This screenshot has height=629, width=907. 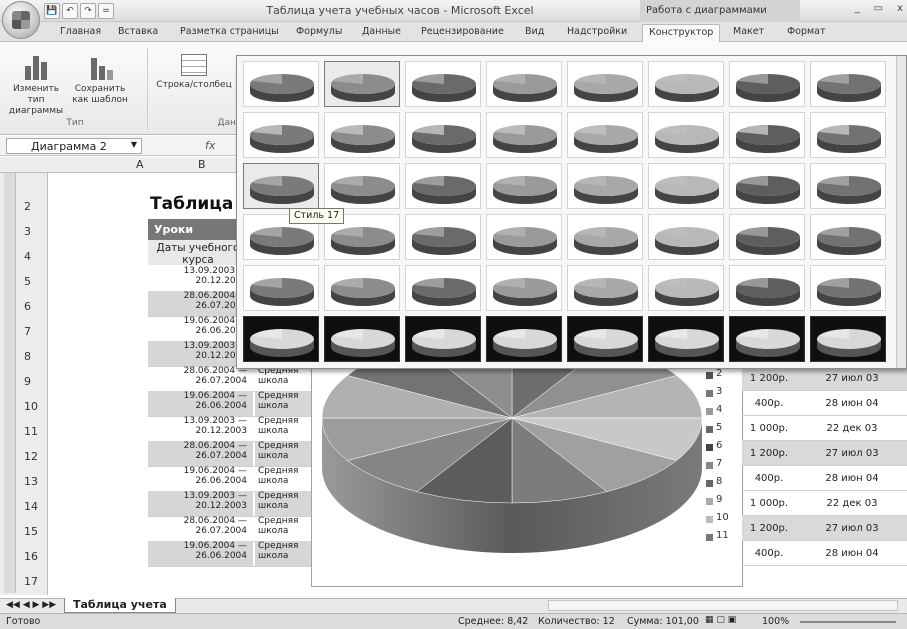 I want to click on maximize-icon: ▭, so click(x=878, y=8).